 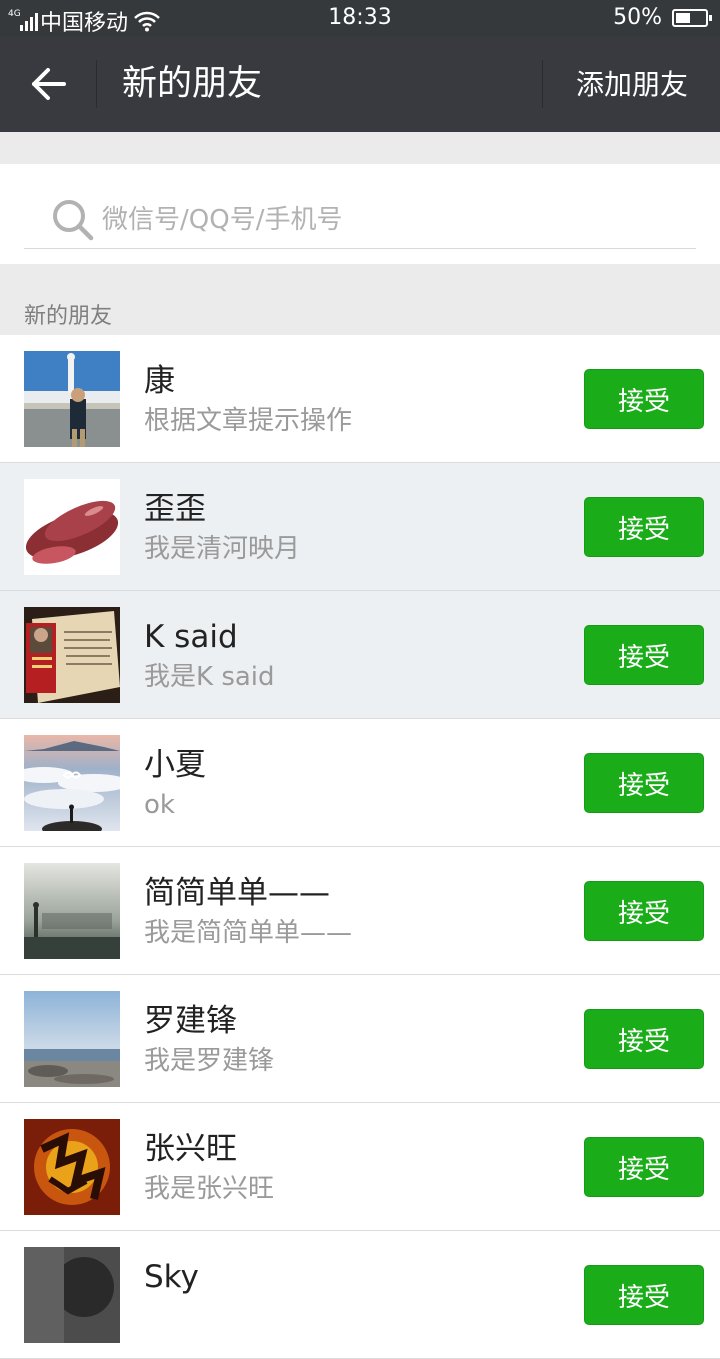 I want to click on friend-request-row: 罗建锋 我是罗建锋 接受, so click(x=360, y=1039).